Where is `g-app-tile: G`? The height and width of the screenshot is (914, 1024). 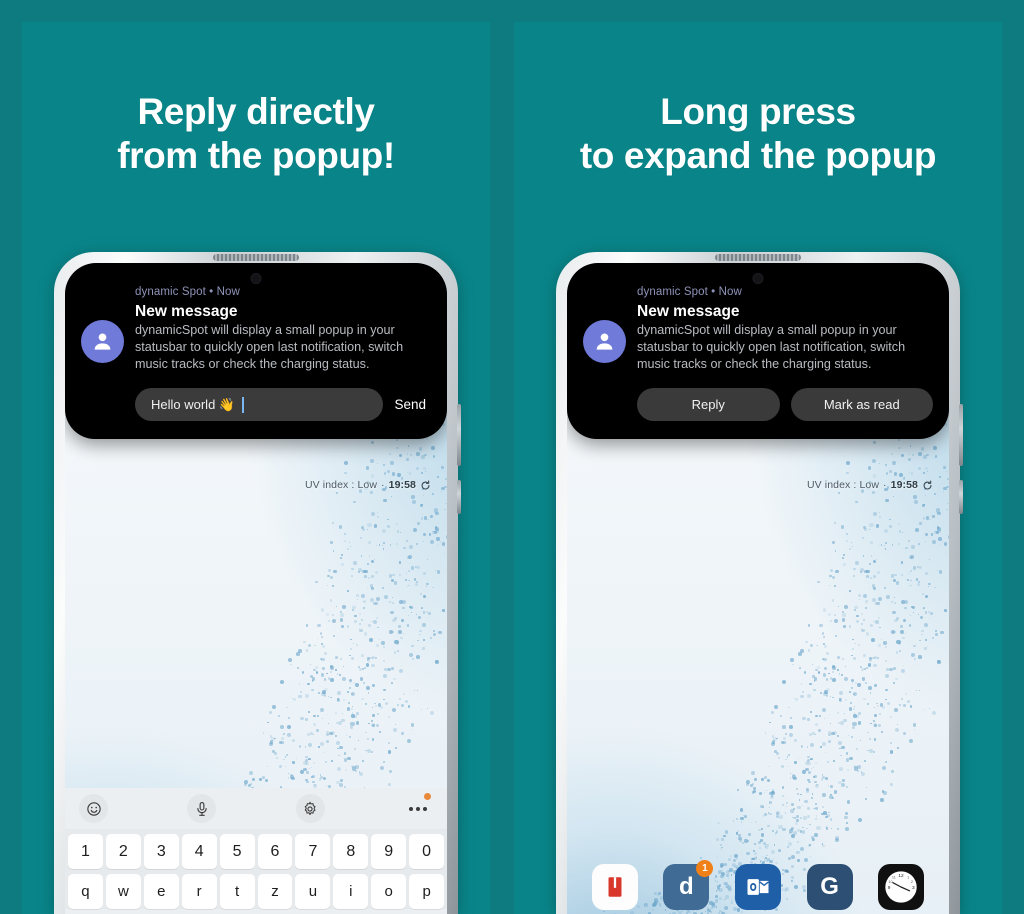
g-app-tile: G is located at coordinates (829, 887).